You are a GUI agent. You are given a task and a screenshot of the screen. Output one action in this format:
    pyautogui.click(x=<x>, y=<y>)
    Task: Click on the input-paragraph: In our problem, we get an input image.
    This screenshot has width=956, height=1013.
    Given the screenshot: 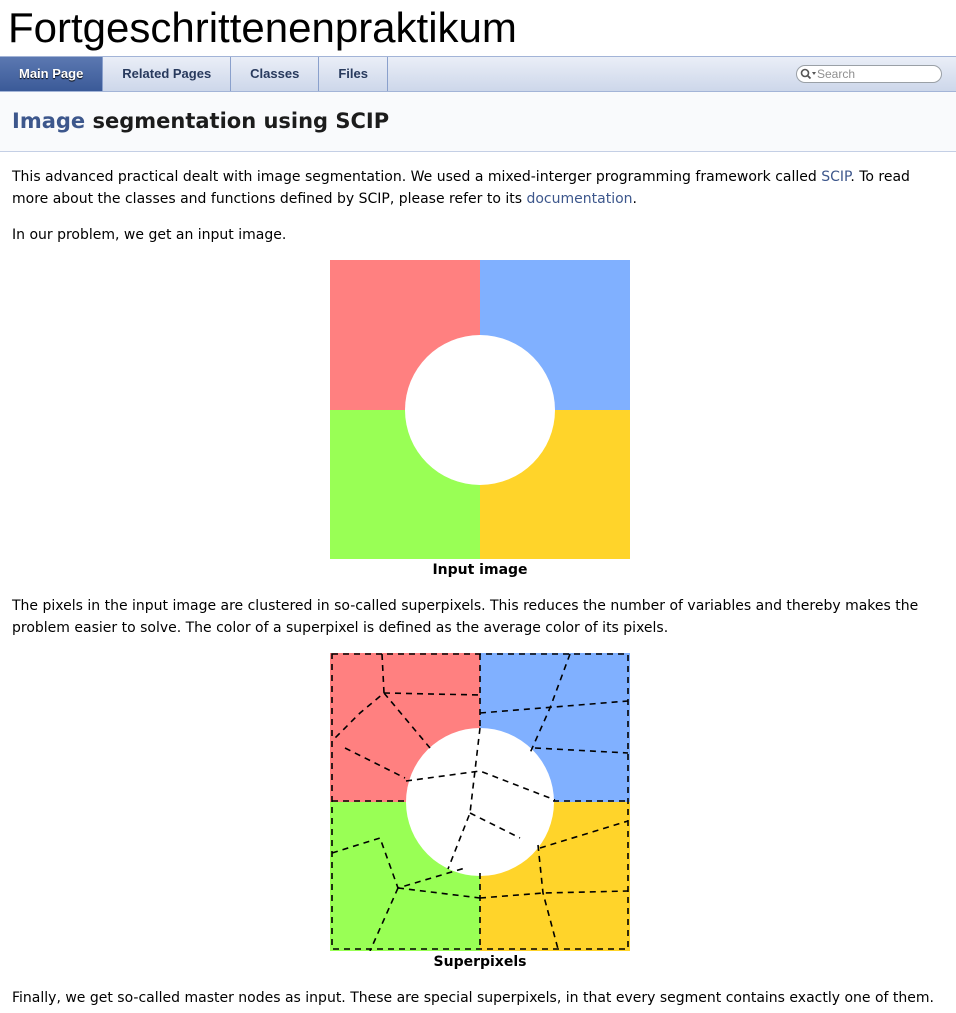 What is the action you would take?
    pyautogui.click(x=149, y=235)
    